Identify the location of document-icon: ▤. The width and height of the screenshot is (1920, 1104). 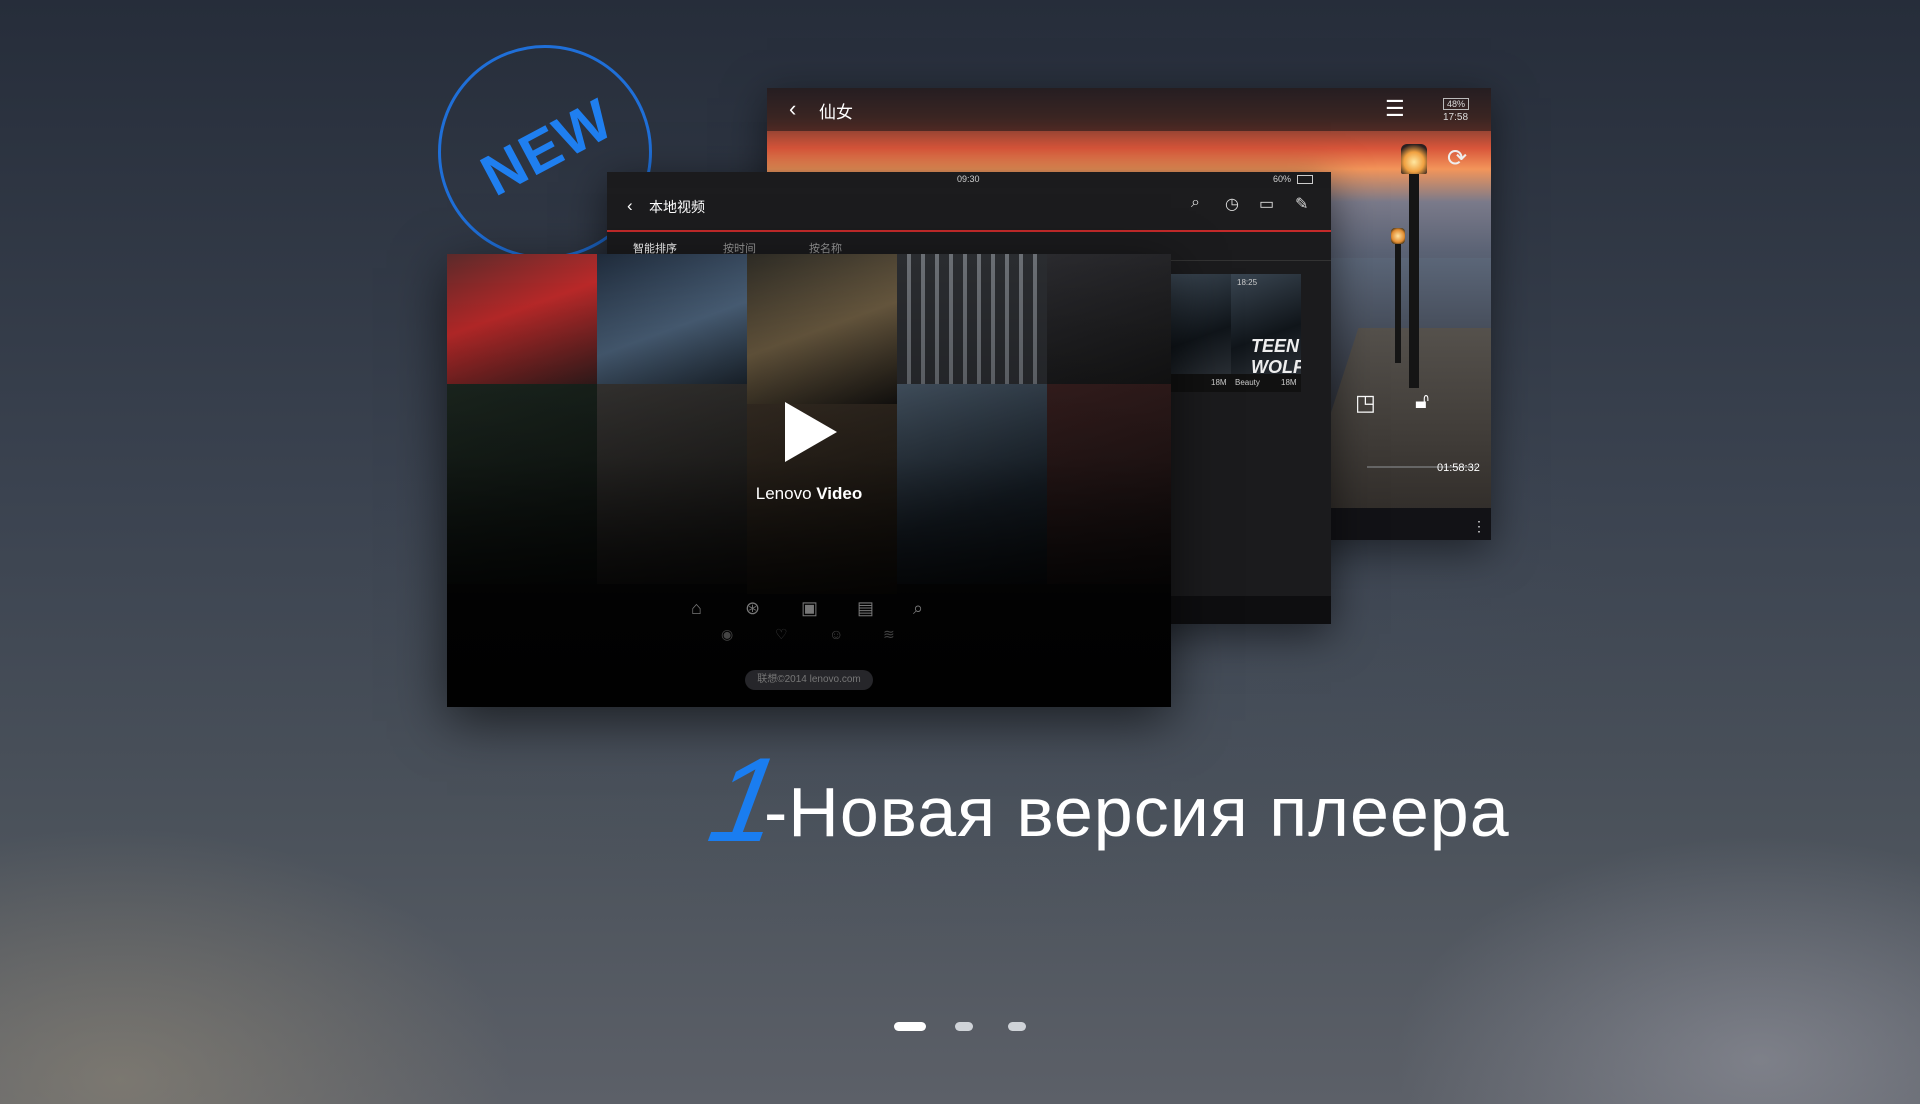
(865, 608).